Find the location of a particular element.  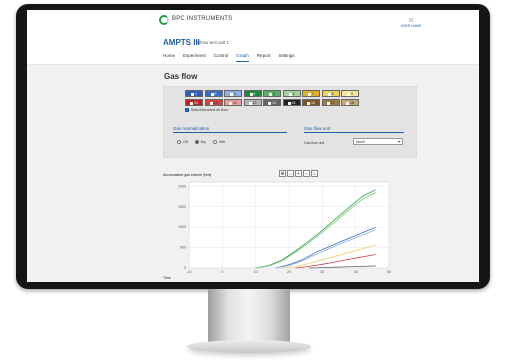

brand-logo-icon is located at coordinates (164, 20).